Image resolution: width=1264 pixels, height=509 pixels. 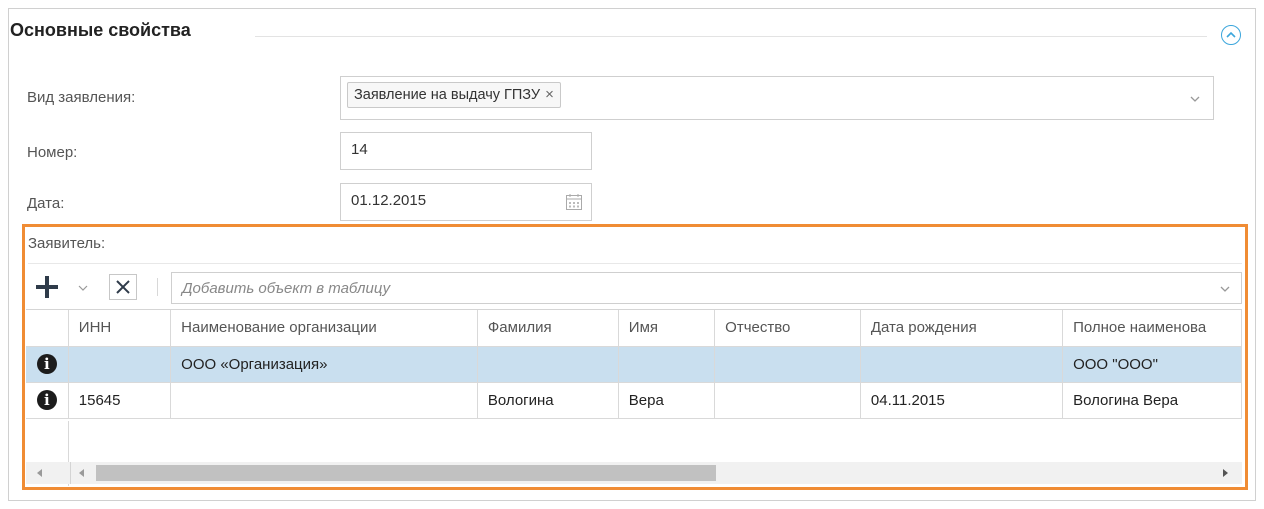 What do you see at coordinates (100, 30) in the screenshot?
I see `section-title: Основные свойства` at bounding box center [100, 30].